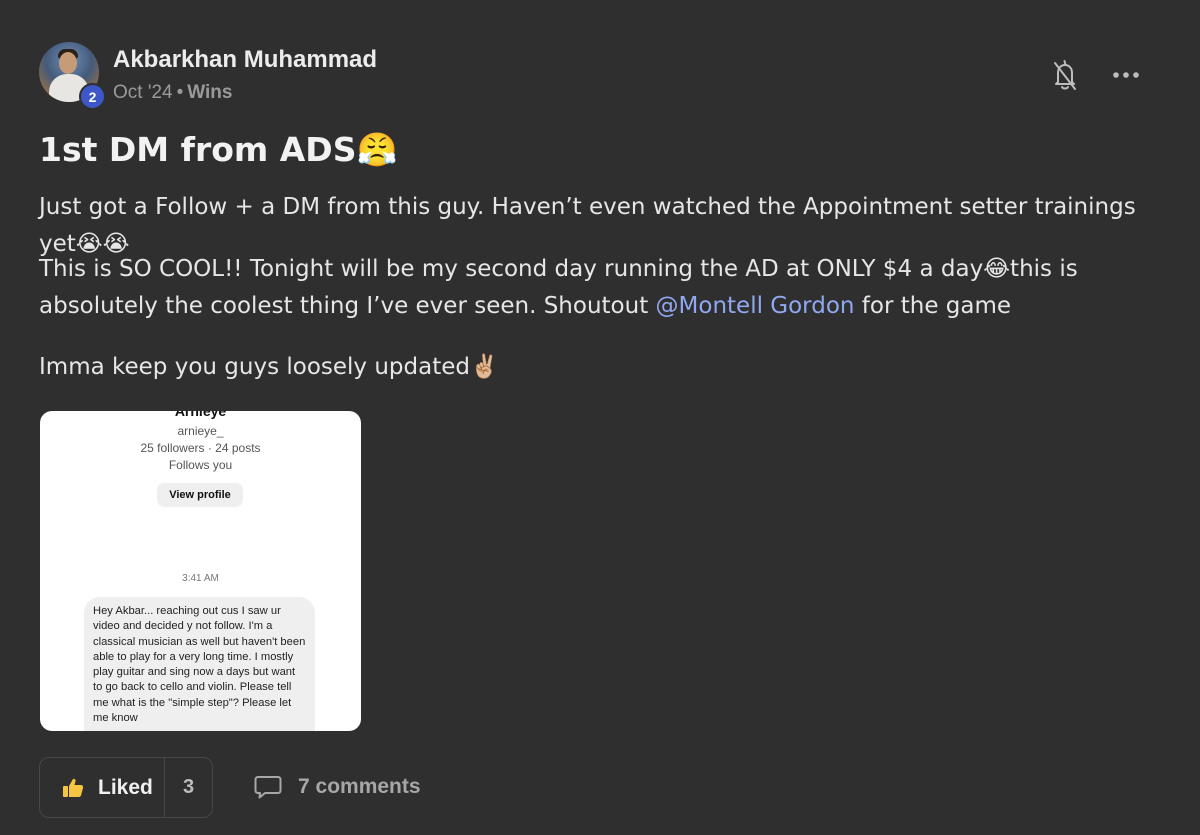  What do you see at coordinates (200, 431) in the screenshot?
I see `dm-profile-handle: arnieye_` at bounding box center [200, 431].